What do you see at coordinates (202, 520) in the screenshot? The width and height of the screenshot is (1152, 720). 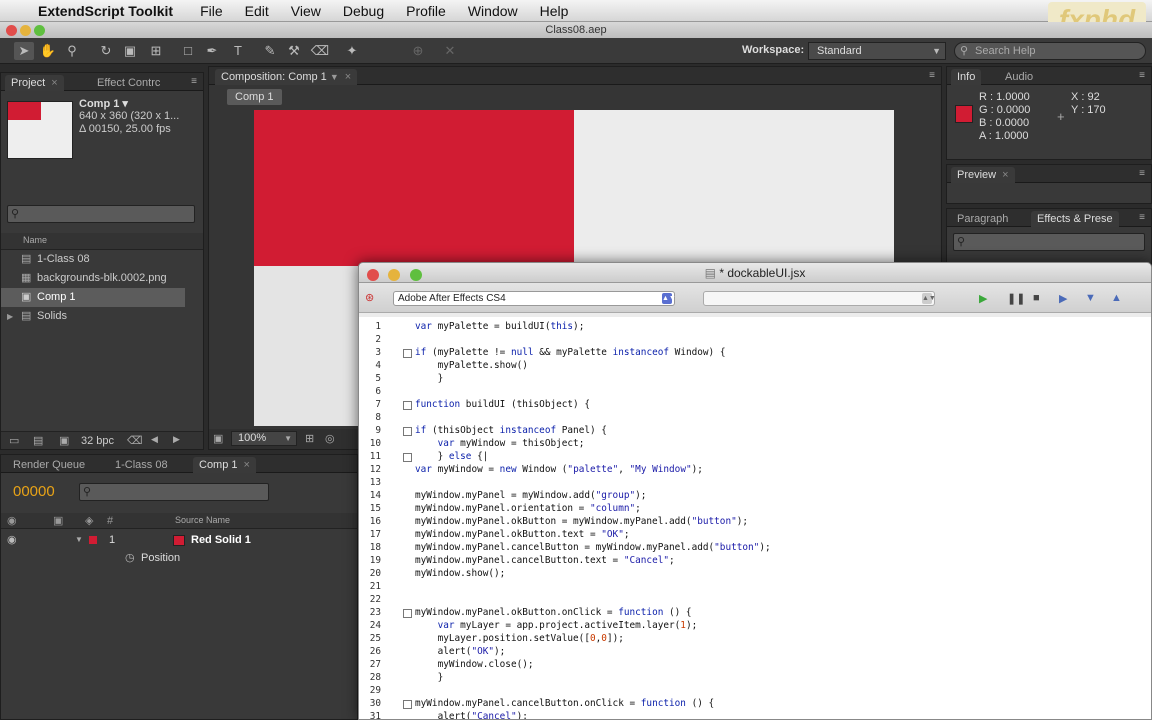 I see `source-name-header: Source Name` at bounding box center [202, 520].